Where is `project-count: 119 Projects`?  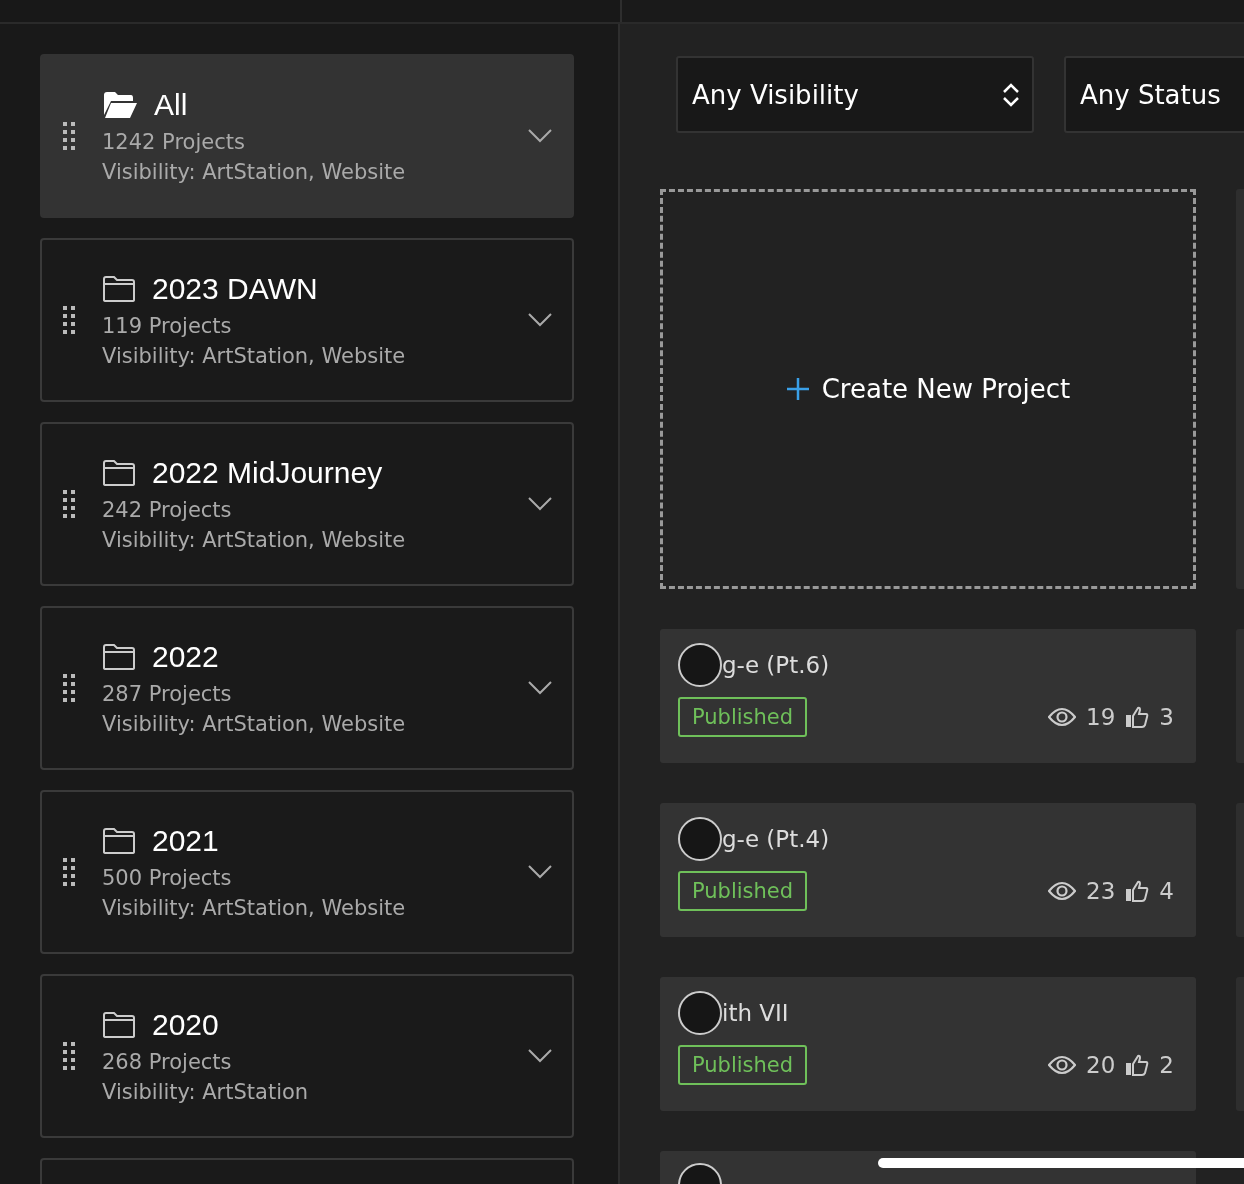
project-count: 119 Projects is located at coordinates (167, 326).